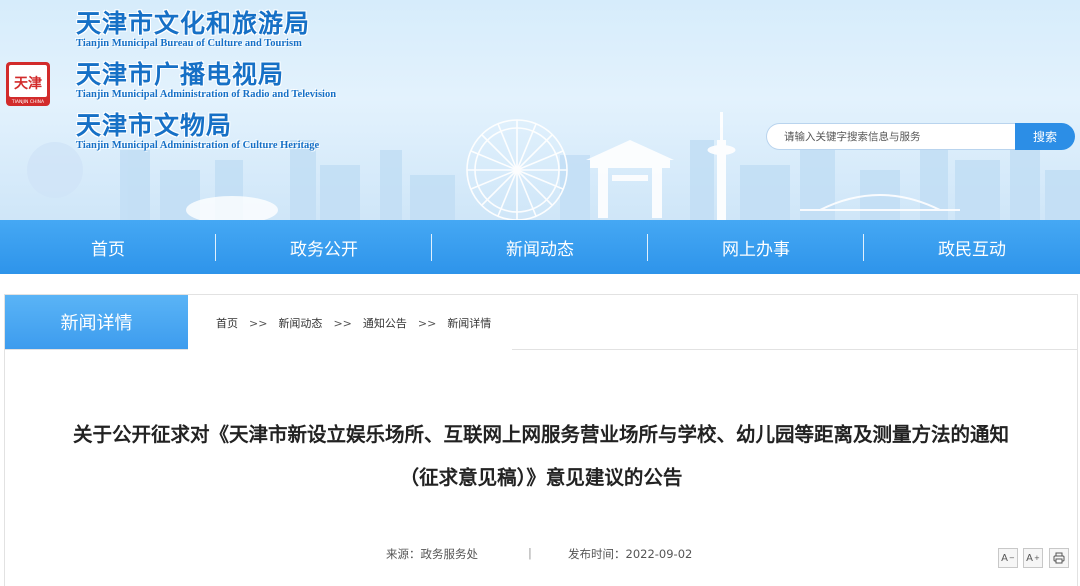 This screenshot has width=1080, height=586. I want to click on nav-item-label: 新闻动态, so click(540, 249).